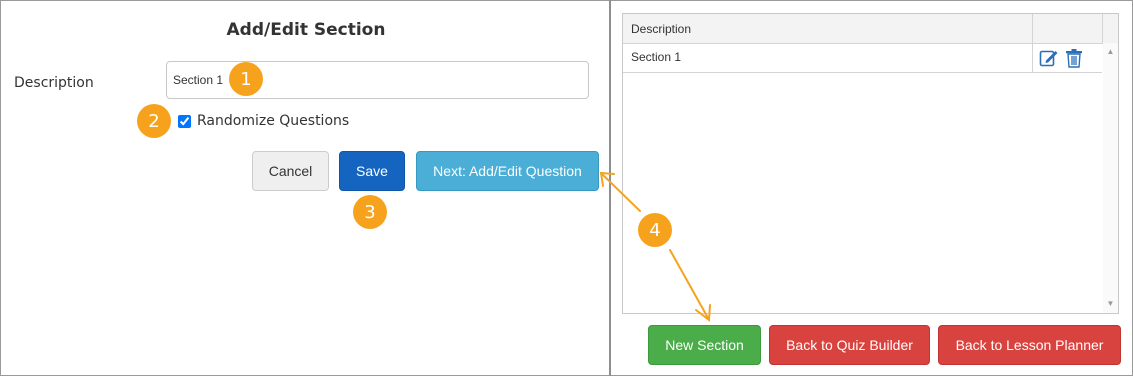 The height and width of the screenshot is (376, 1133). Describe the element at coordinates (1049, 58) in the screenshot. I see `edit-icon` at that location.